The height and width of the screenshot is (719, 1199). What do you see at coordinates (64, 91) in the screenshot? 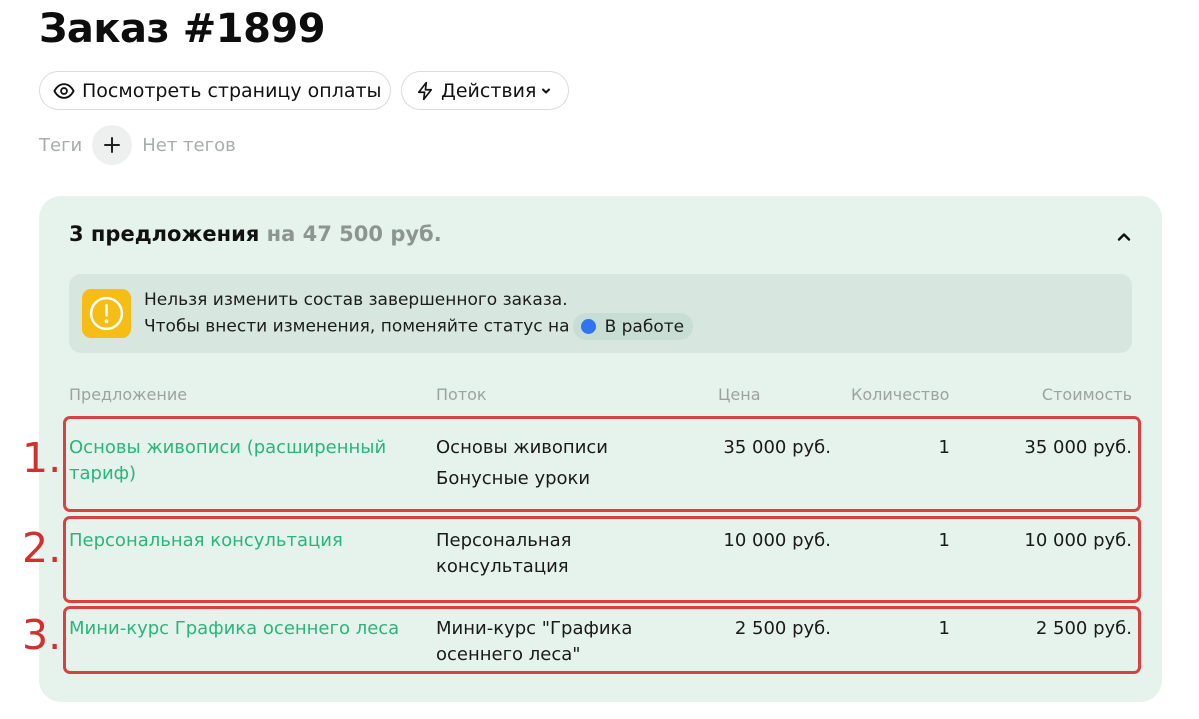
I see `eye-icon` at bounding box center [64, 91].